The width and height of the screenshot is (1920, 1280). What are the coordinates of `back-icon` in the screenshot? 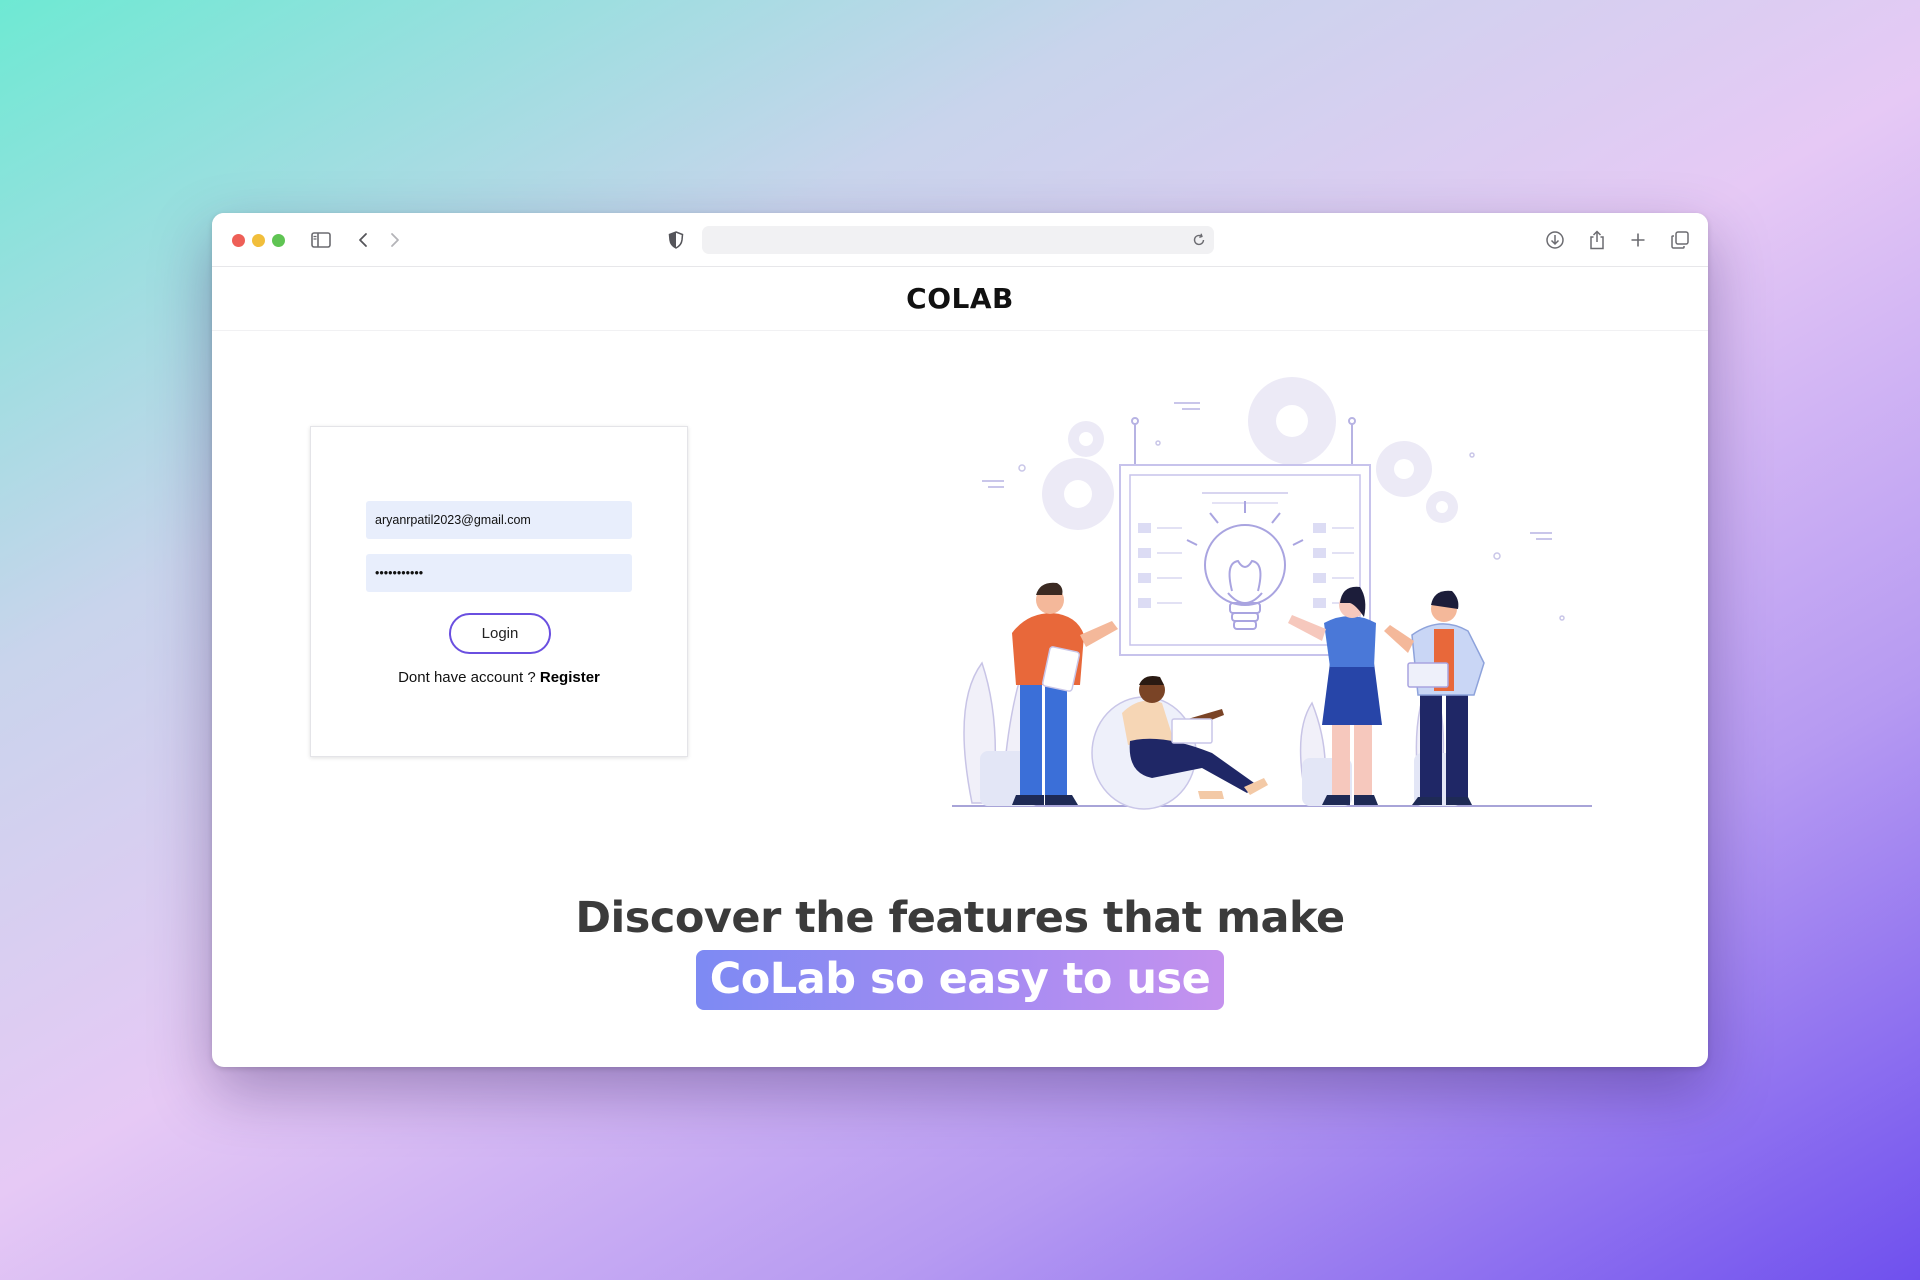 It's located at (363, 240).